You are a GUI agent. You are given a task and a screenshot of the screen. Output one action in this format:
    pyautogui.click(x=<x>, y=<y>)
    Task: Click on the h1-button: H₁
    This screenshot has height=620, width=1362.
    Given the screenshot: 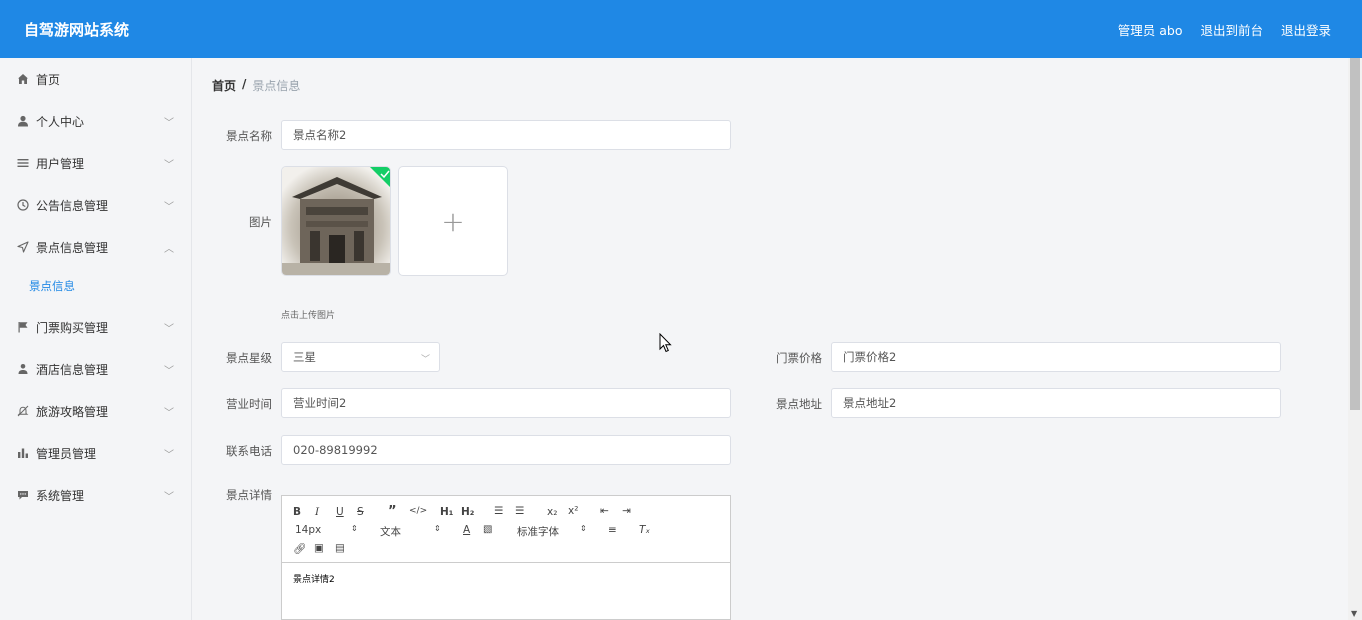 What is the action you would take?
    pyautogui.click(x=446, y=512)
    